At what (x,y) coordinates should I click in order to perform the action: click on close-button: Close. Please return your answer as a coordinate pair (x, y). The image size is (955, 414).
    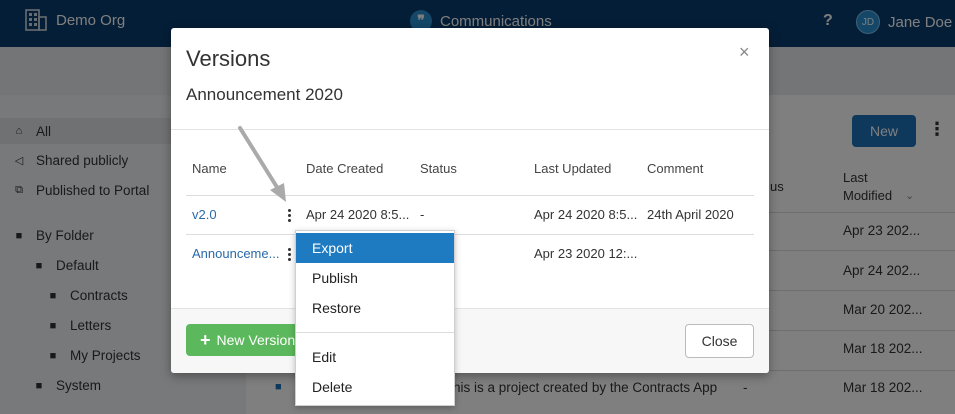
    Looking at the image, I should click on (719, 341).